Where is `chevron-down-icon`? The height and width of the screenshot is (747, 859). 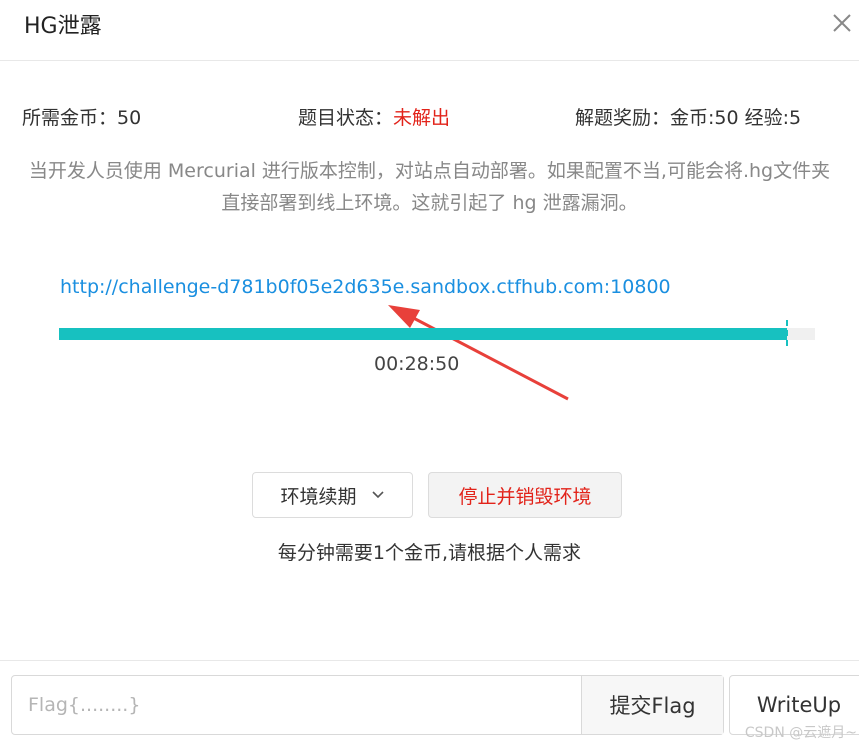
chevron-down-icon is located at coordinates (377, 495).